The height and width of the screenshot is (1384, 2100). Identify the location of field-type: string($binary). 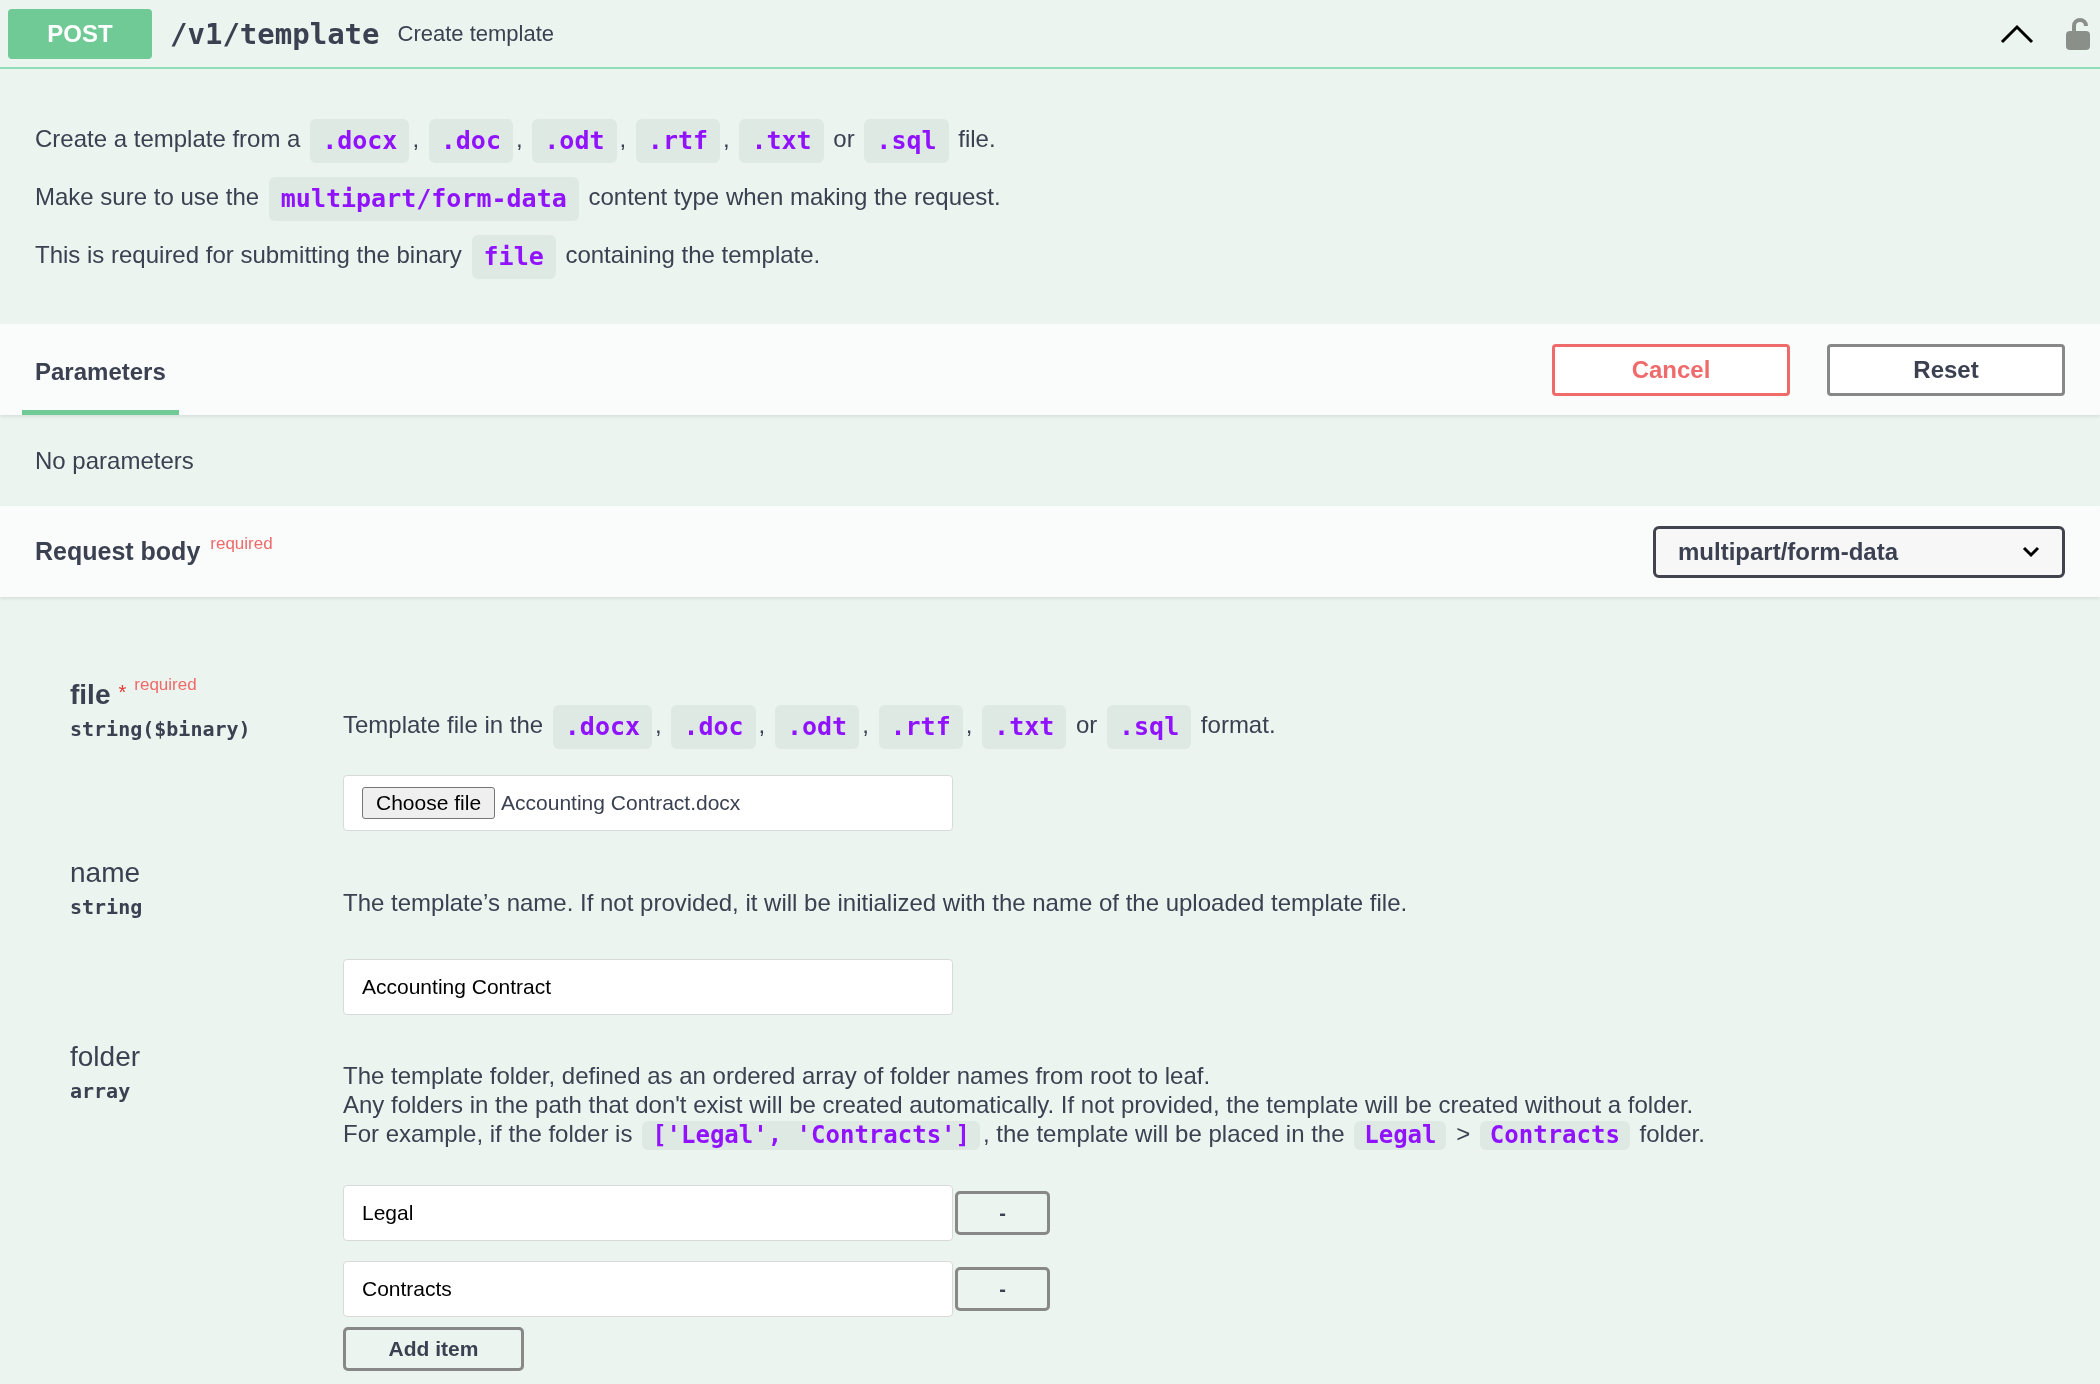
(161, 729).